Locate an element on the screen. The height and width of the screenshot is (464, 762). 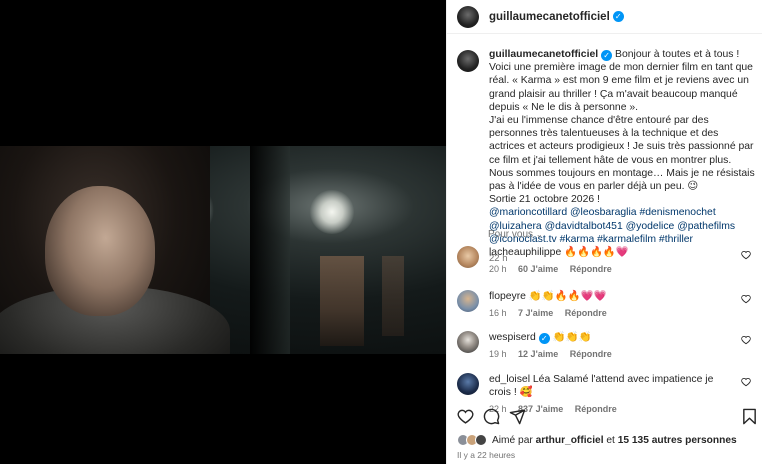
author-avatar is located at coordinates (468, 16).